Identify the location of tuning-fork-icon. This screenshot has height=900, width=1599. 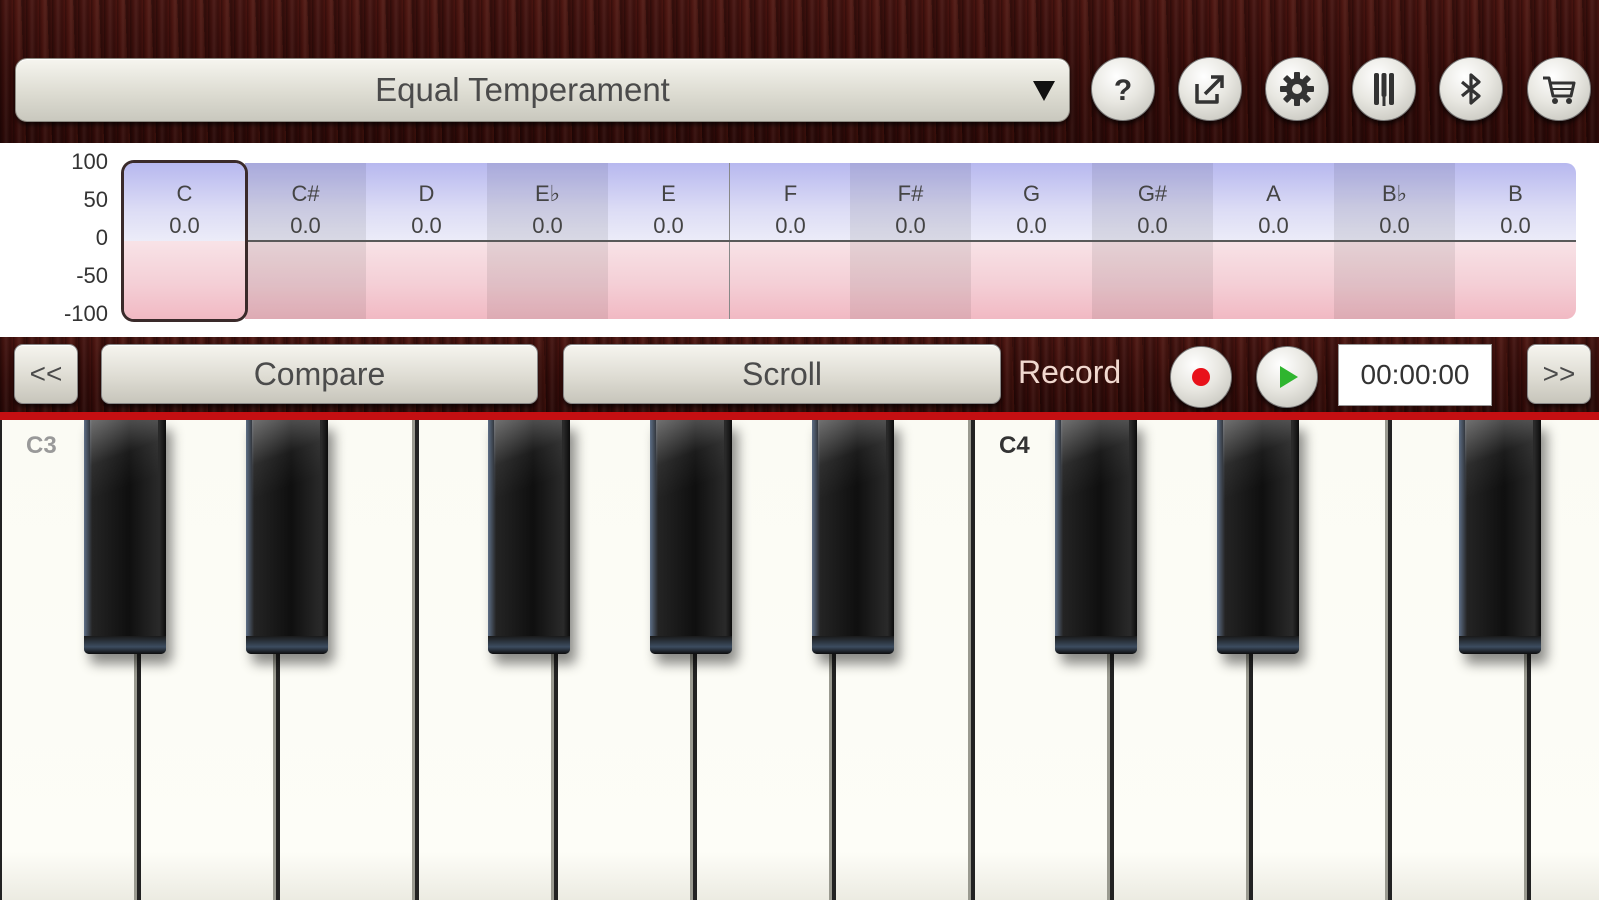
(1384, 89).